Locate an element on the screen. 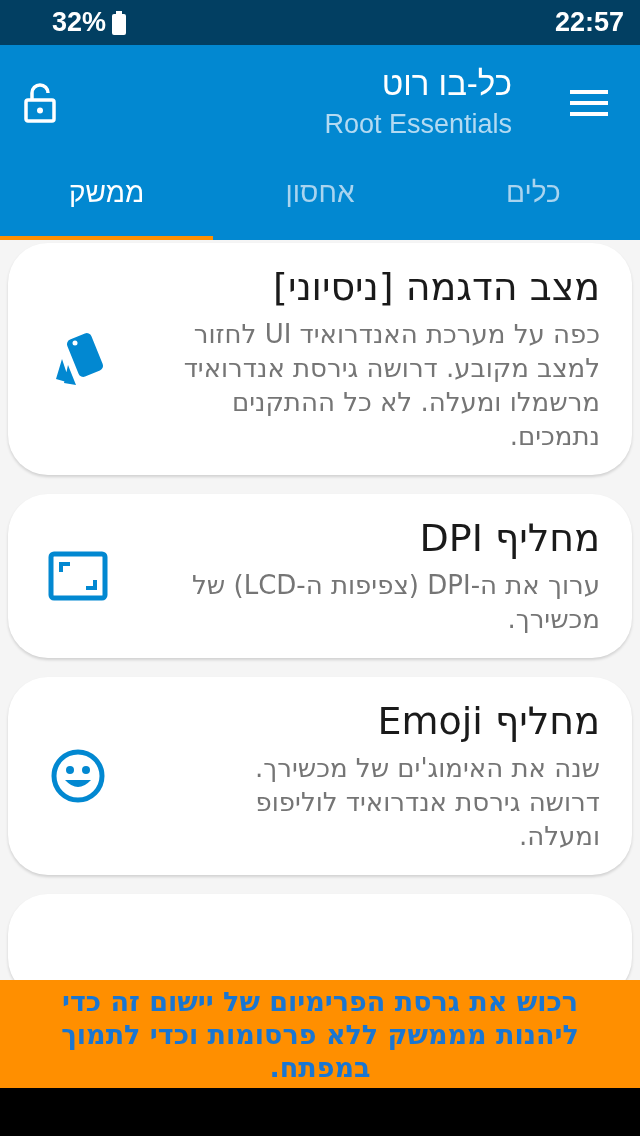 The width and height of the screenshot is (640, 1136). card-title: מחליף DPI is located at coordinates (509, 538).